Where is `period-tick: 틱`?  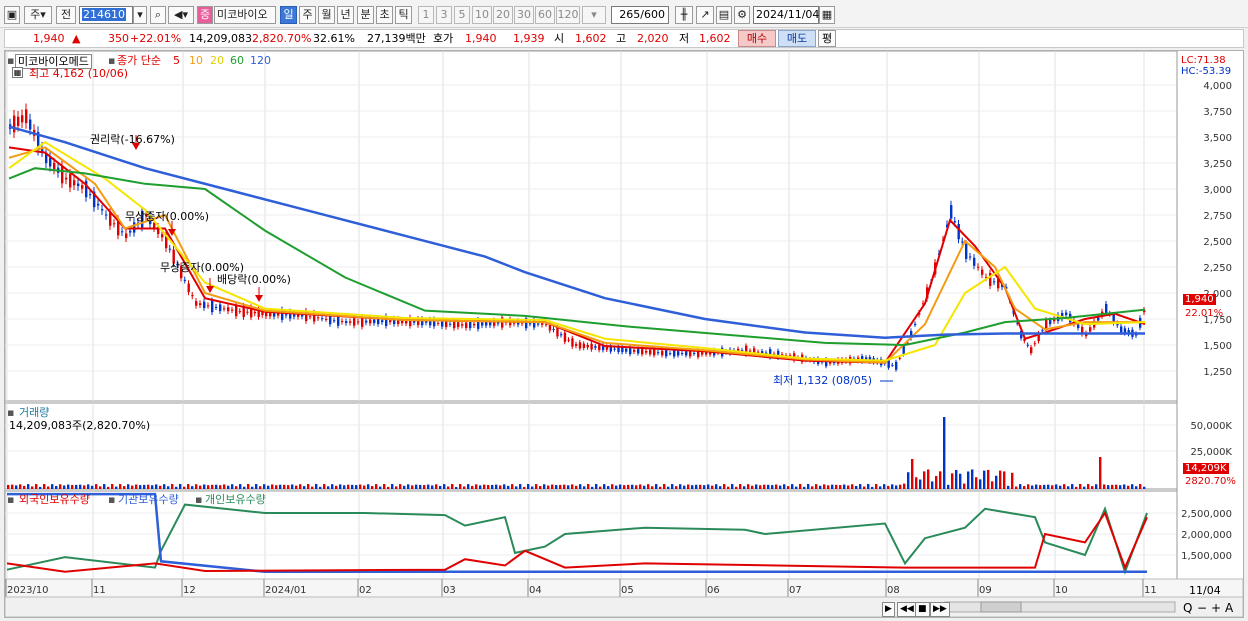
period-tick: 틱 is located at coordinates (403, 15).